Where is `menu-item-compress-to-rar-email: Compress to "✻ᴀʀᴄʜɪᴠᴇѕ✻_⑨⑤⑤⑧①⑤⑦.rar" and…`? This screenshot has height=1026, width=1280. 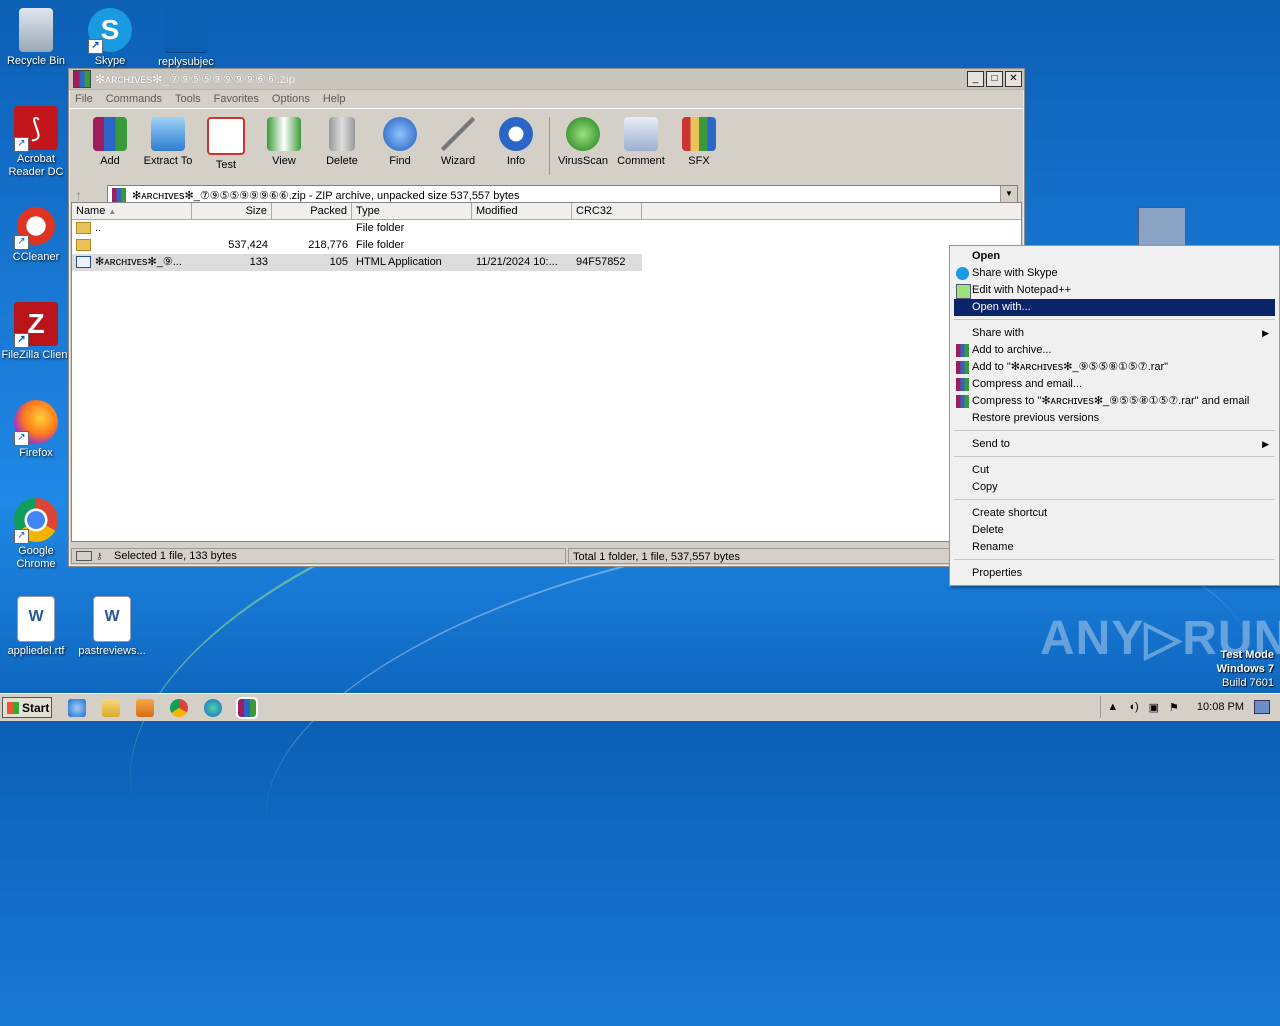
menu-item-compress-to-rar-email: Compress to "✻ᴀʀᴄʜɪᴠᴇѕ✻_⑨⑤⑤⑧①⑤⑦.rar" and… is located at coordinates (1114, 401).